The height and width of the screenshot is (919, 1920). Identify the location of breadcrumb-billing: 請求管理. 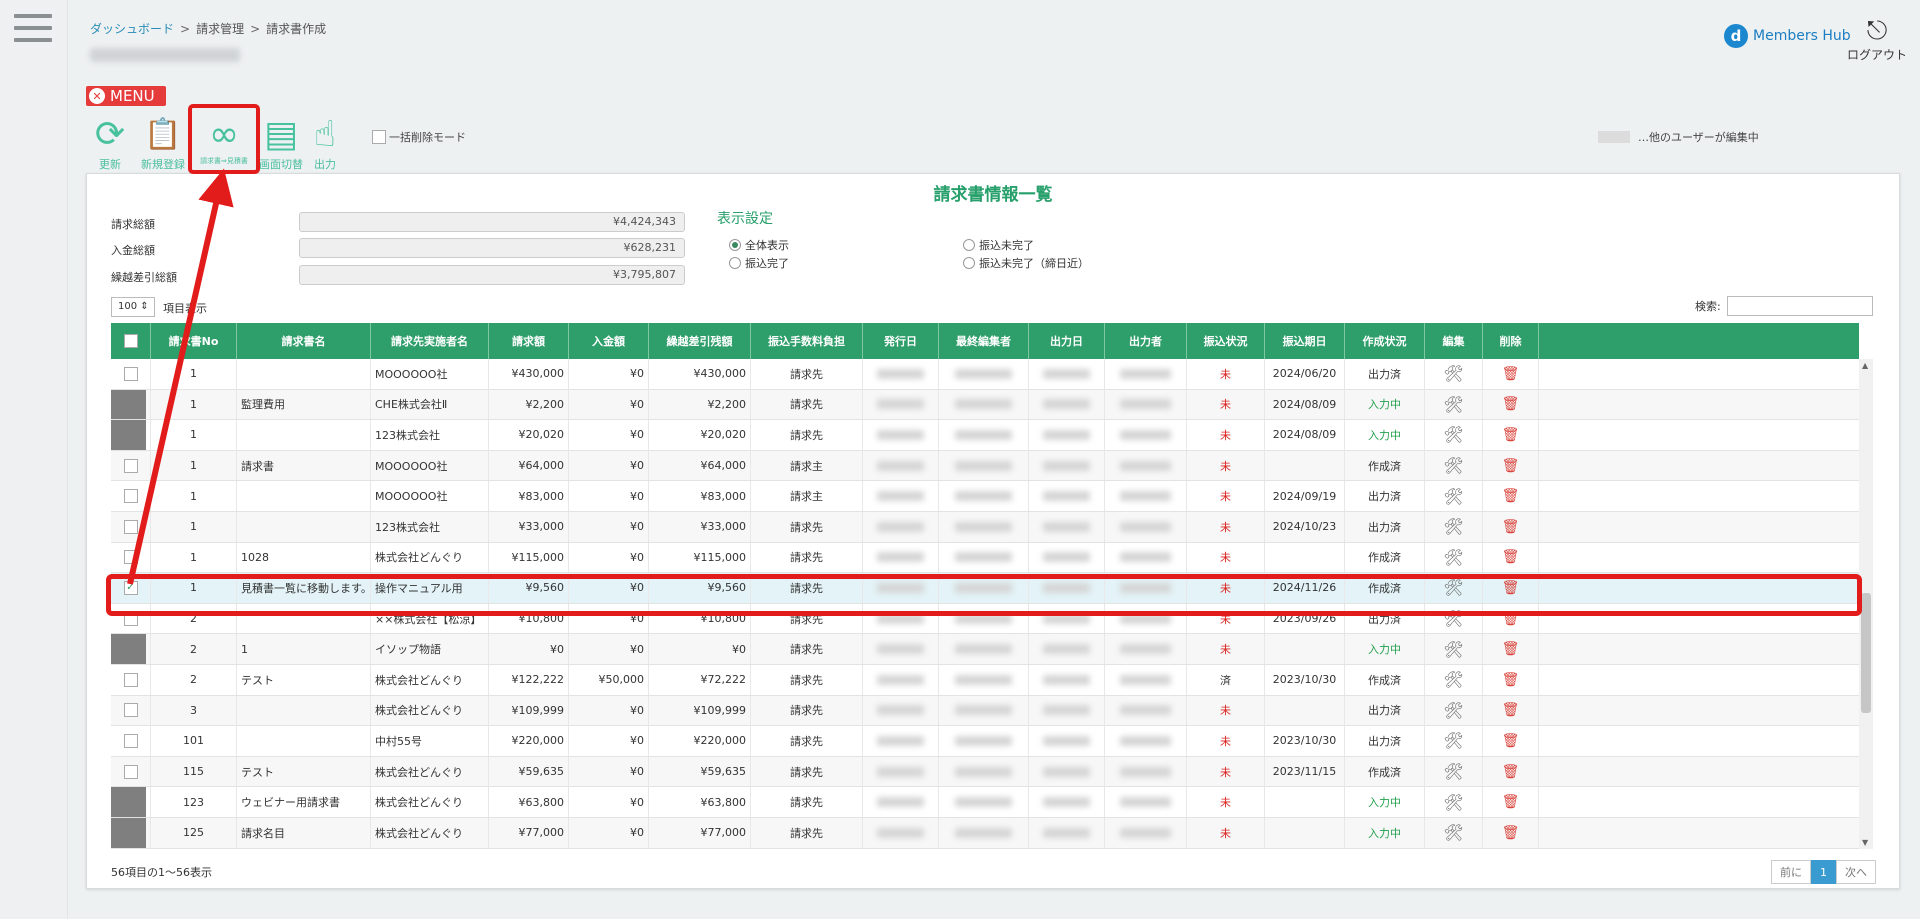
(220, 29).